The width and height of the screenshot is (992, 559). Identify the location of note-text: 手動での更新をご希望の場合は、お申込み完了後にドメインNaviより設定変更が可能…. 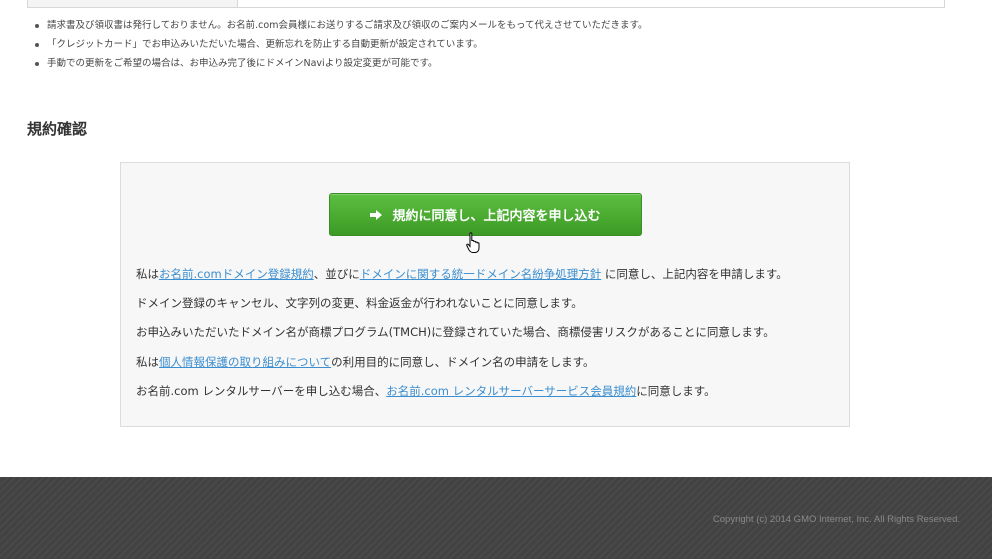
(242, 63).